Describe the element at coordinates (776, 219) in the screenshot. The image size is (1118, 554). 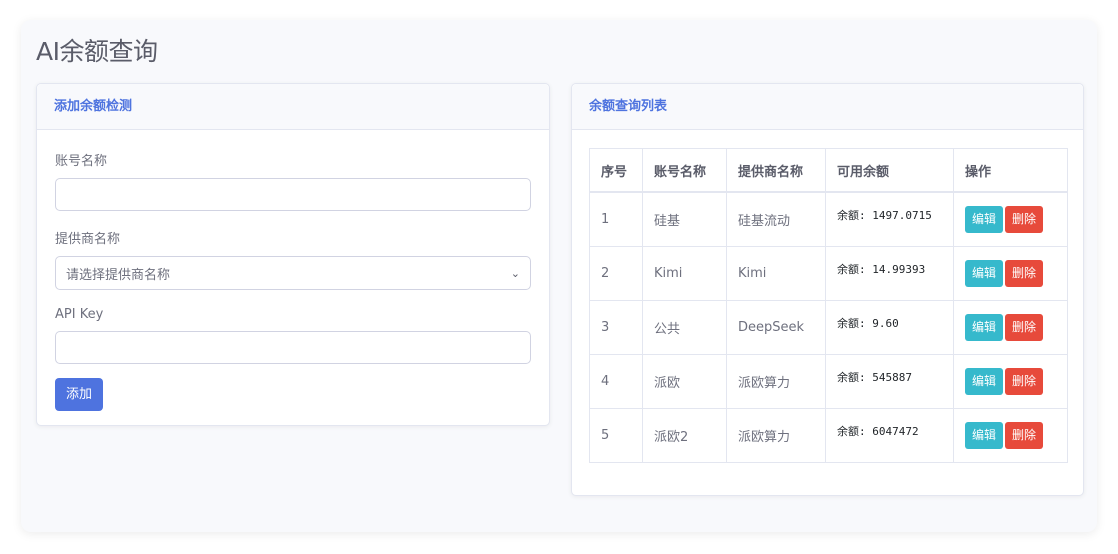
I see `row-provider: 硅基流动` at that location.